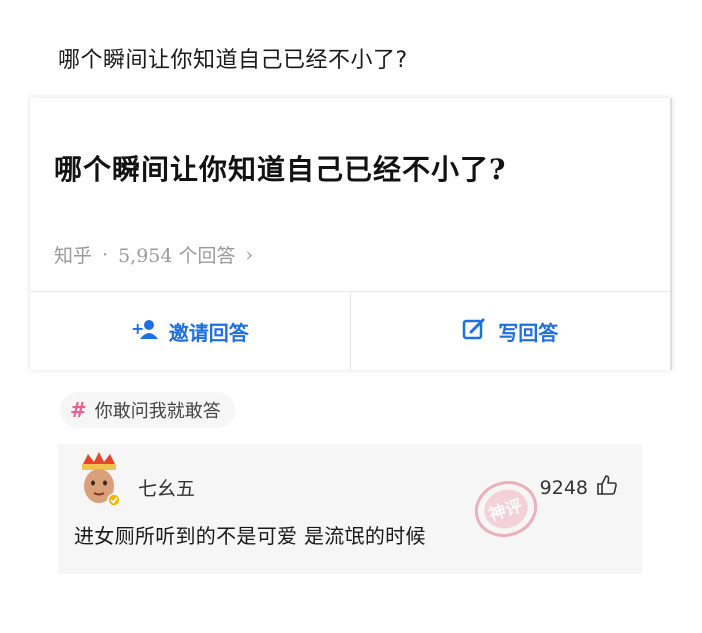  I want to click on hash-icon: #, so click(78, 410).